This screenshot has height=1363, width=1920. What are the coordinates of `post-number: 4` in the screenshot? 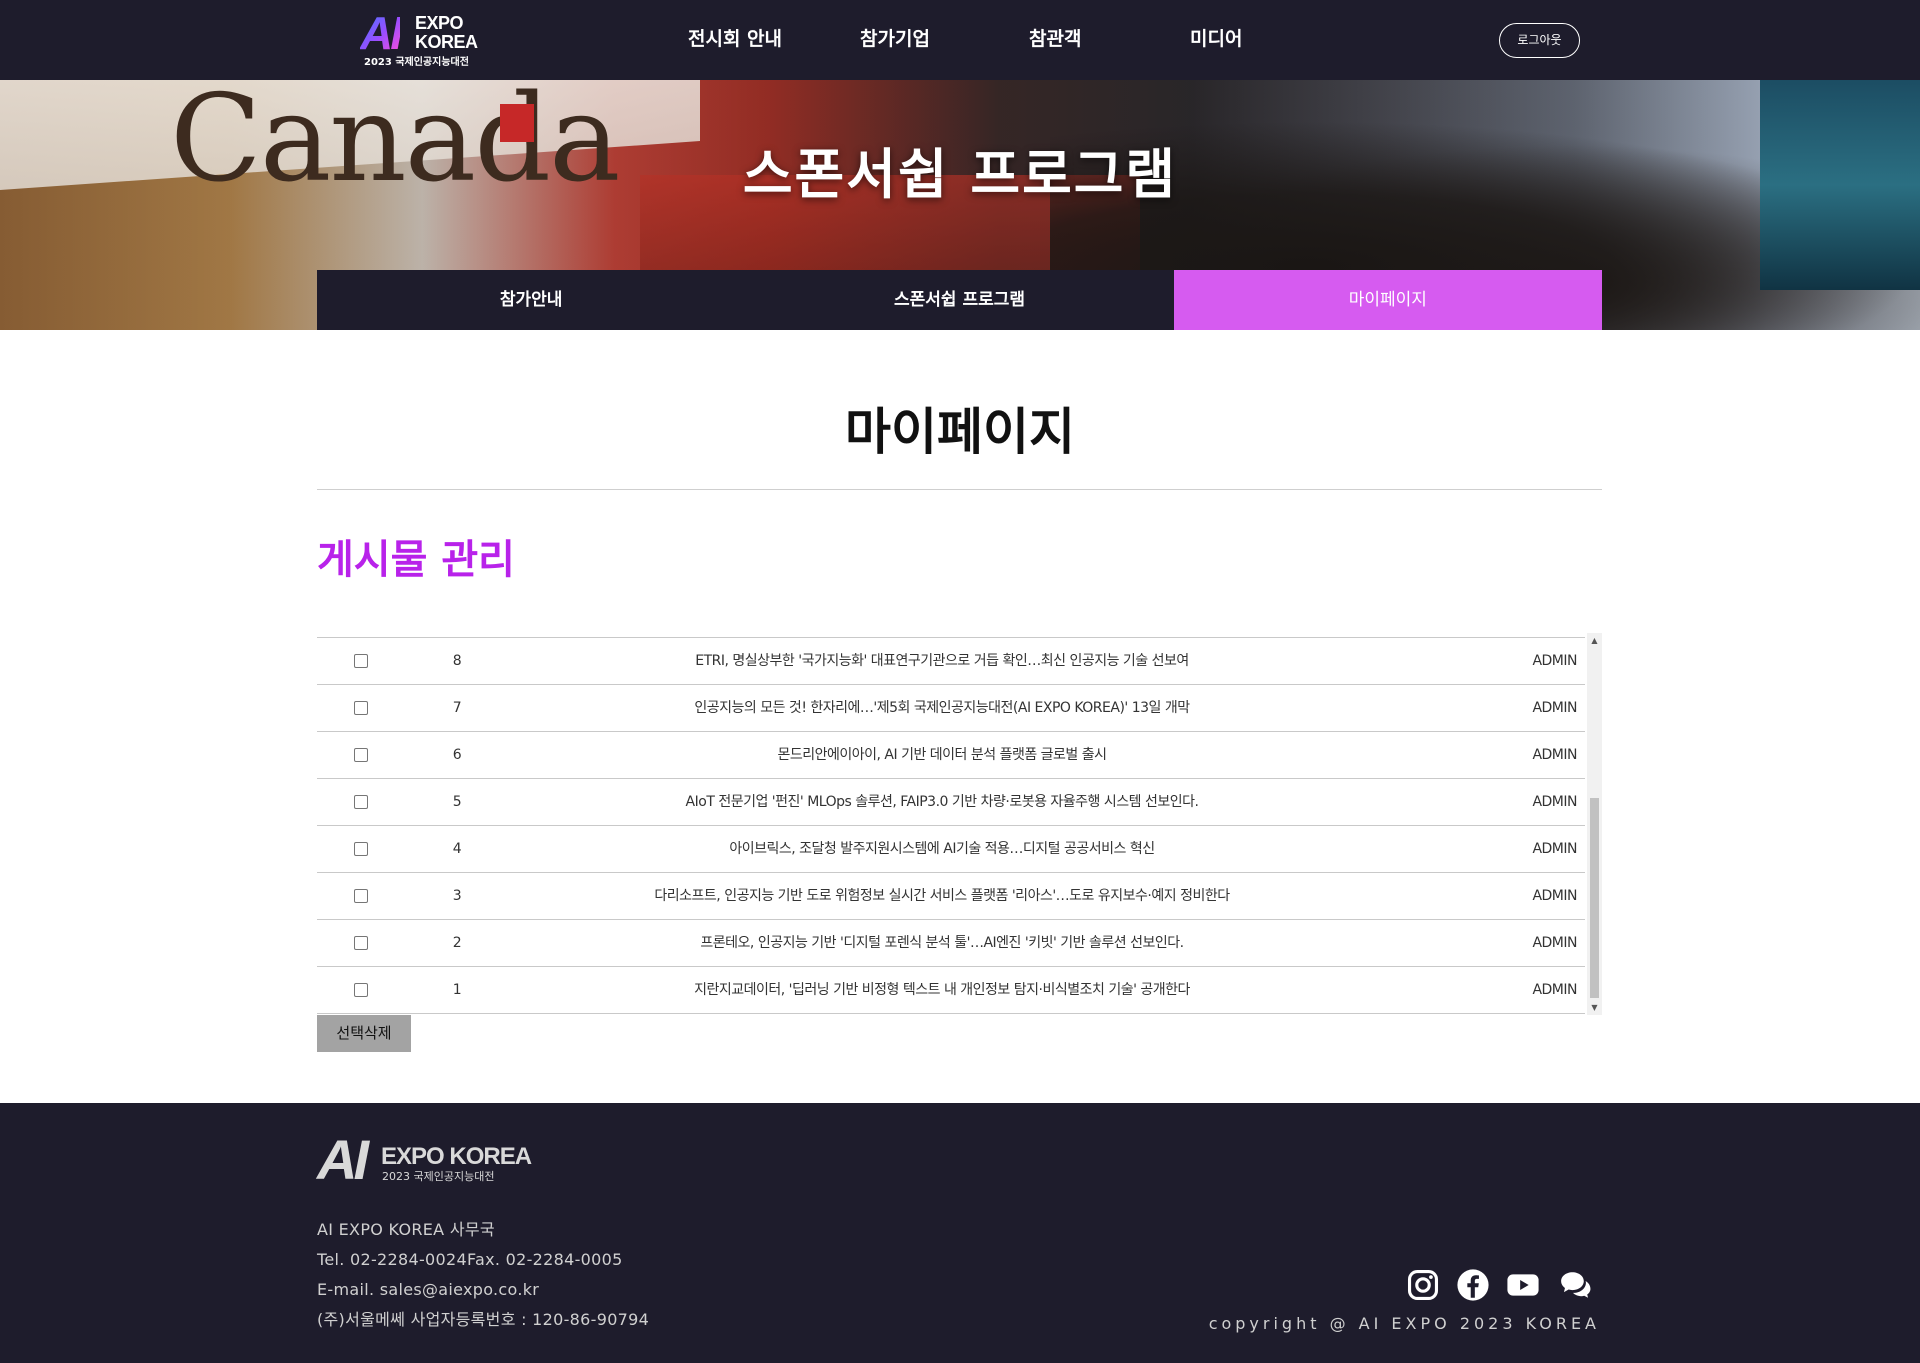 It's located at (457, 849).